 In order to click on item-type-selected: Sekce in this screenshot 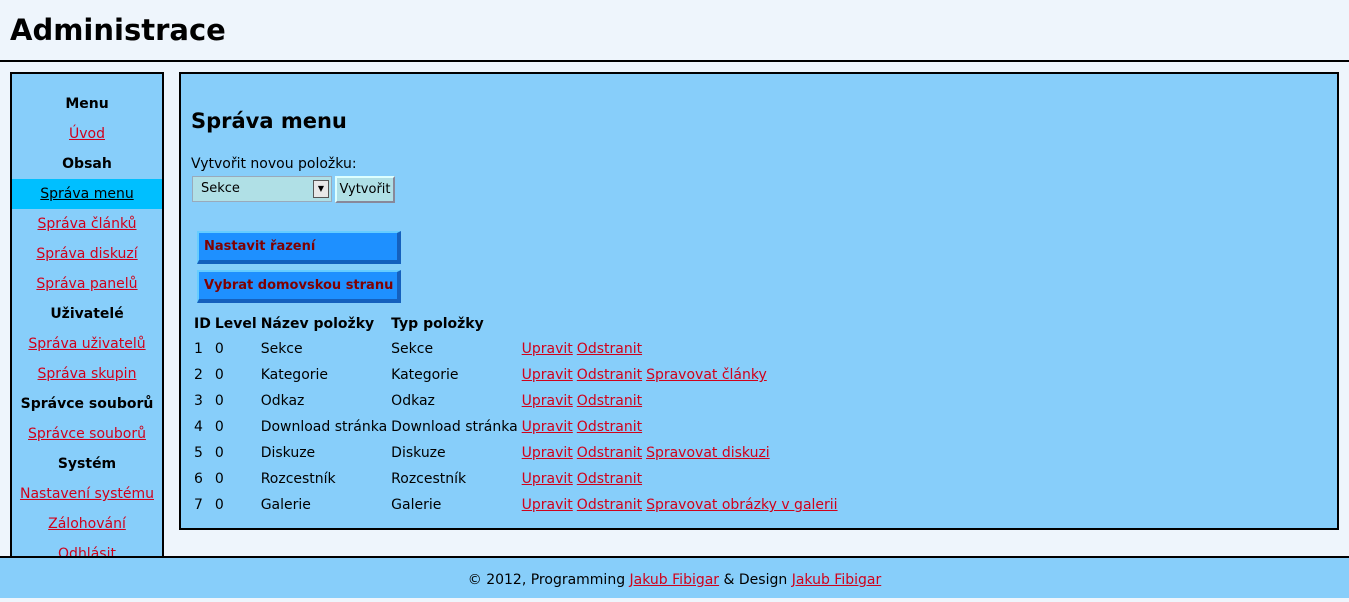, I will do `click(220, 188)`.